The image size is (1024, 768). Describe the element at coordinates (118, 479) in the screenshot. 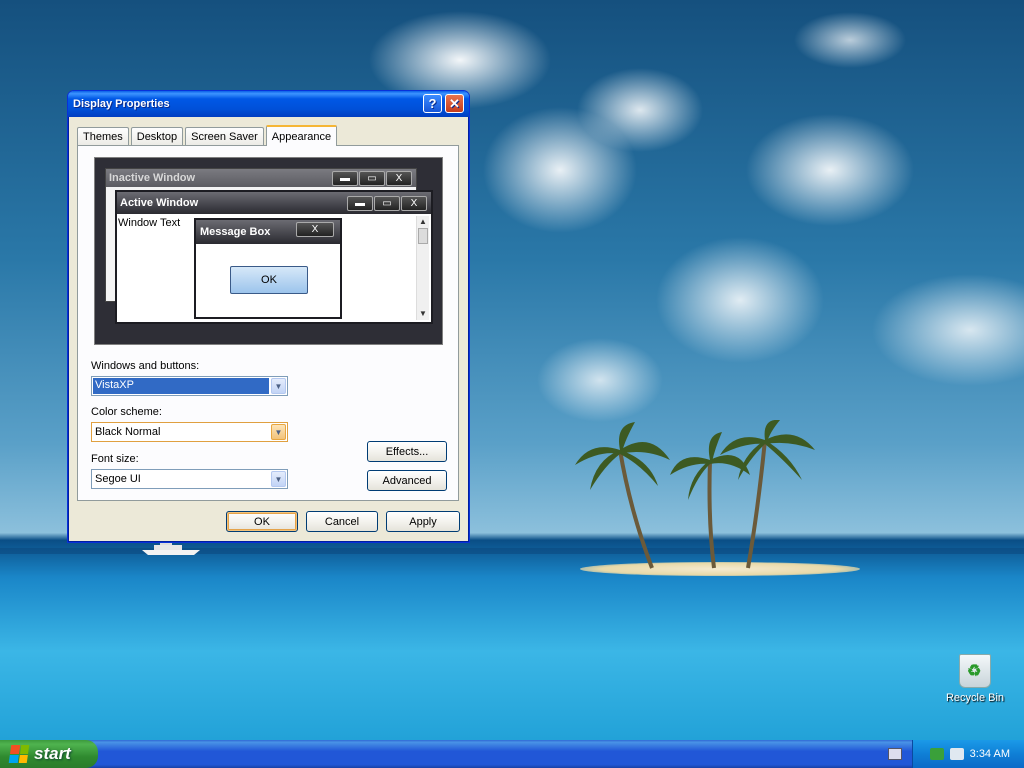

I see `font-size-value: Segoe UI` at that location.